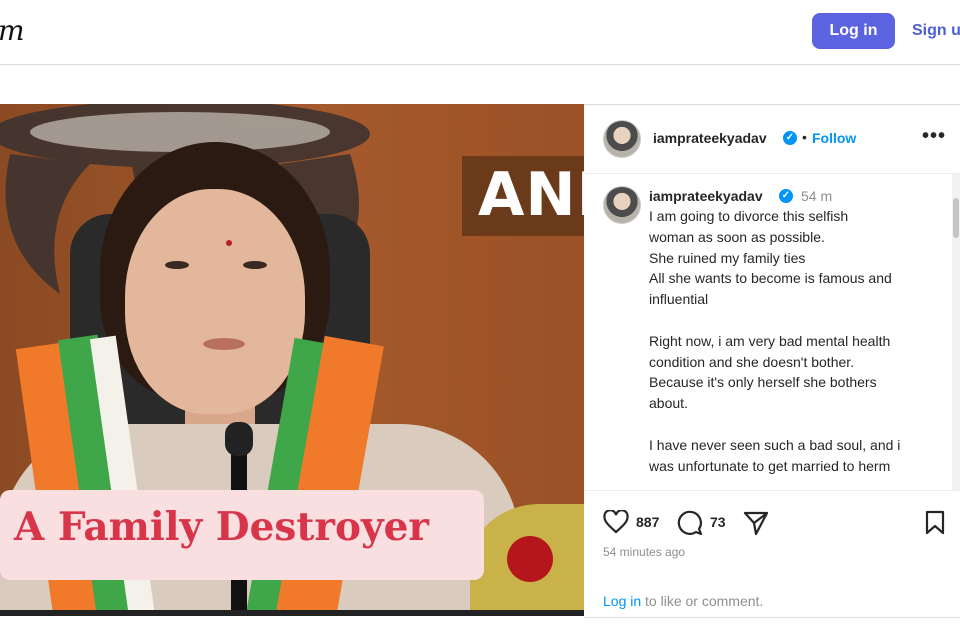 The height and width of the screenshot is (640, 960). Describe the element at coordinates (648, 522) in the screenshot. I see `like-count: 887` at that location.